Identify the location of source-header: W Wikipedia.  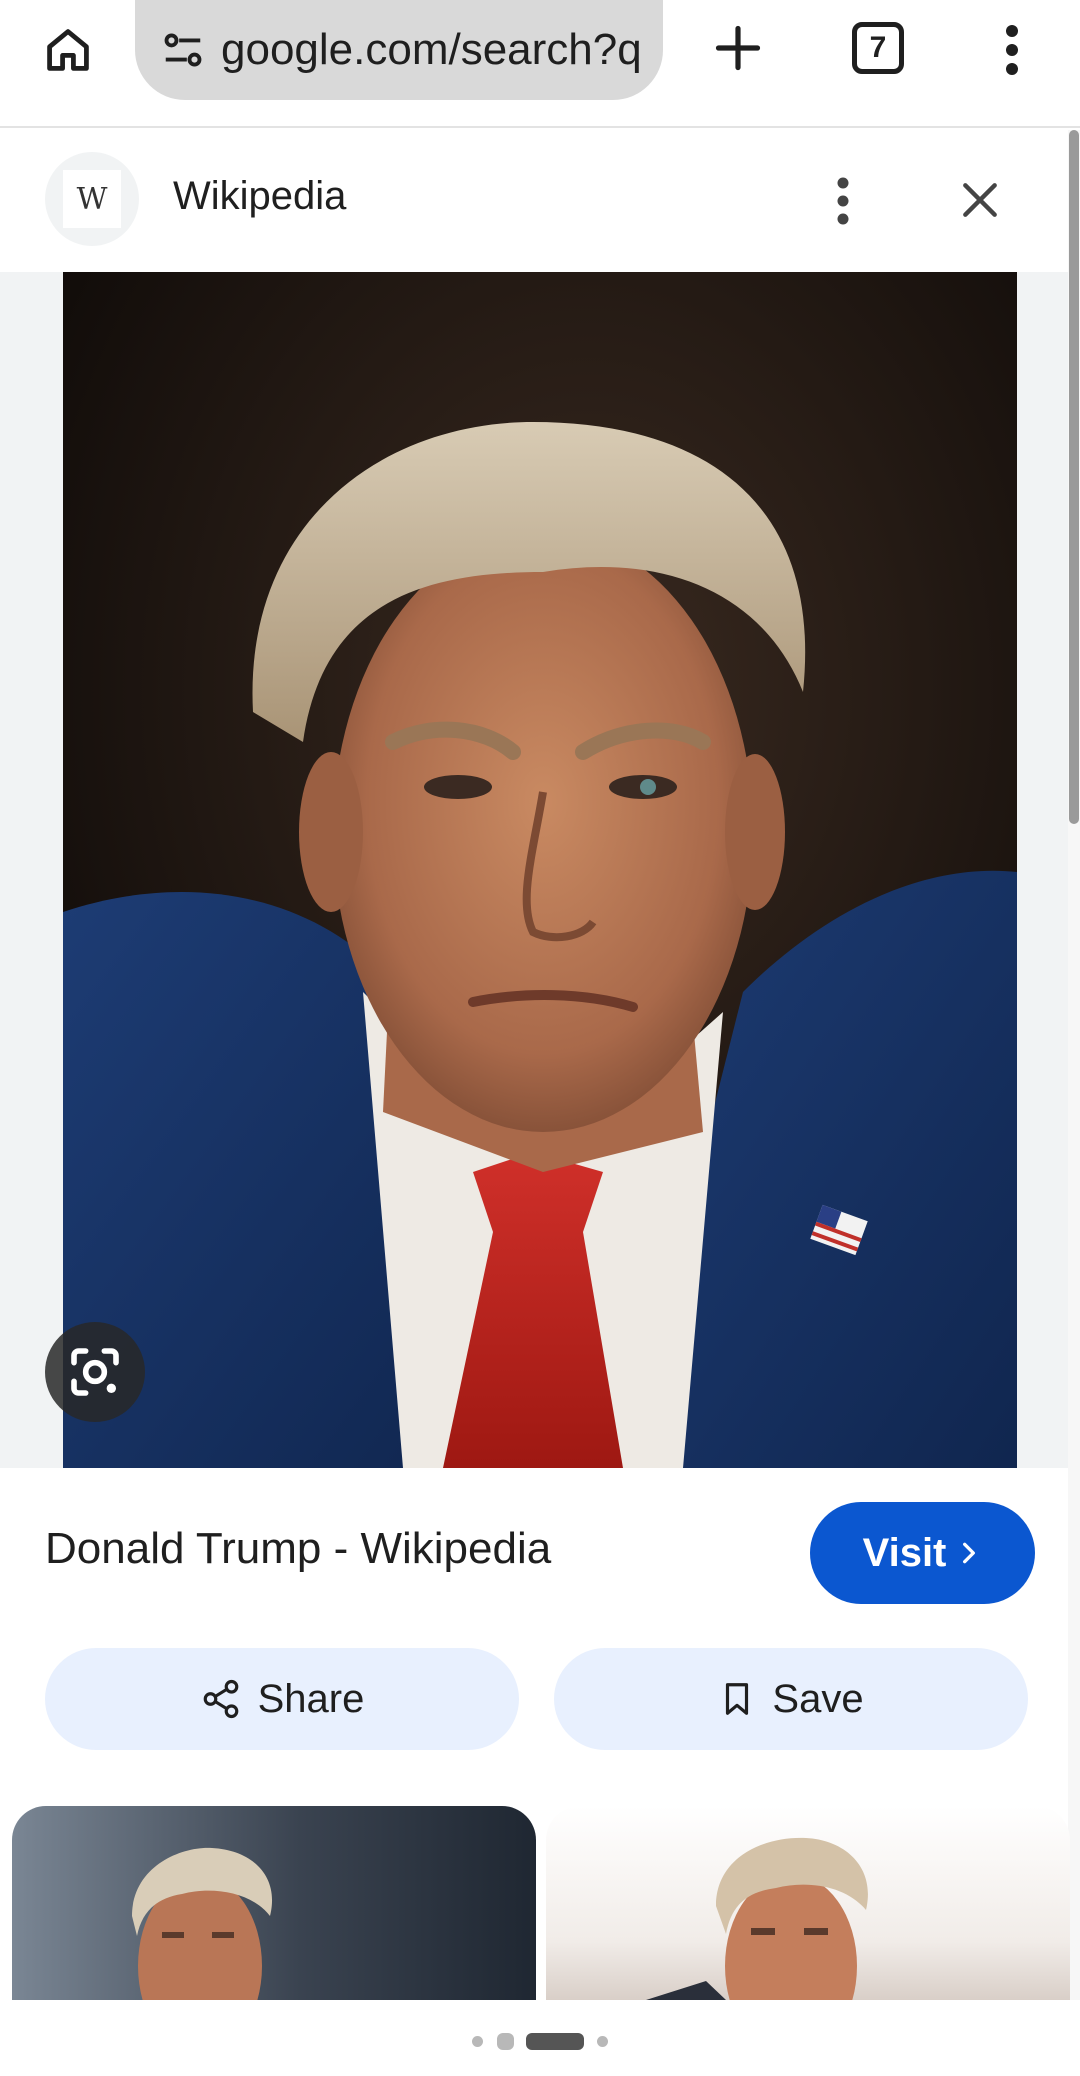
(534, 201).